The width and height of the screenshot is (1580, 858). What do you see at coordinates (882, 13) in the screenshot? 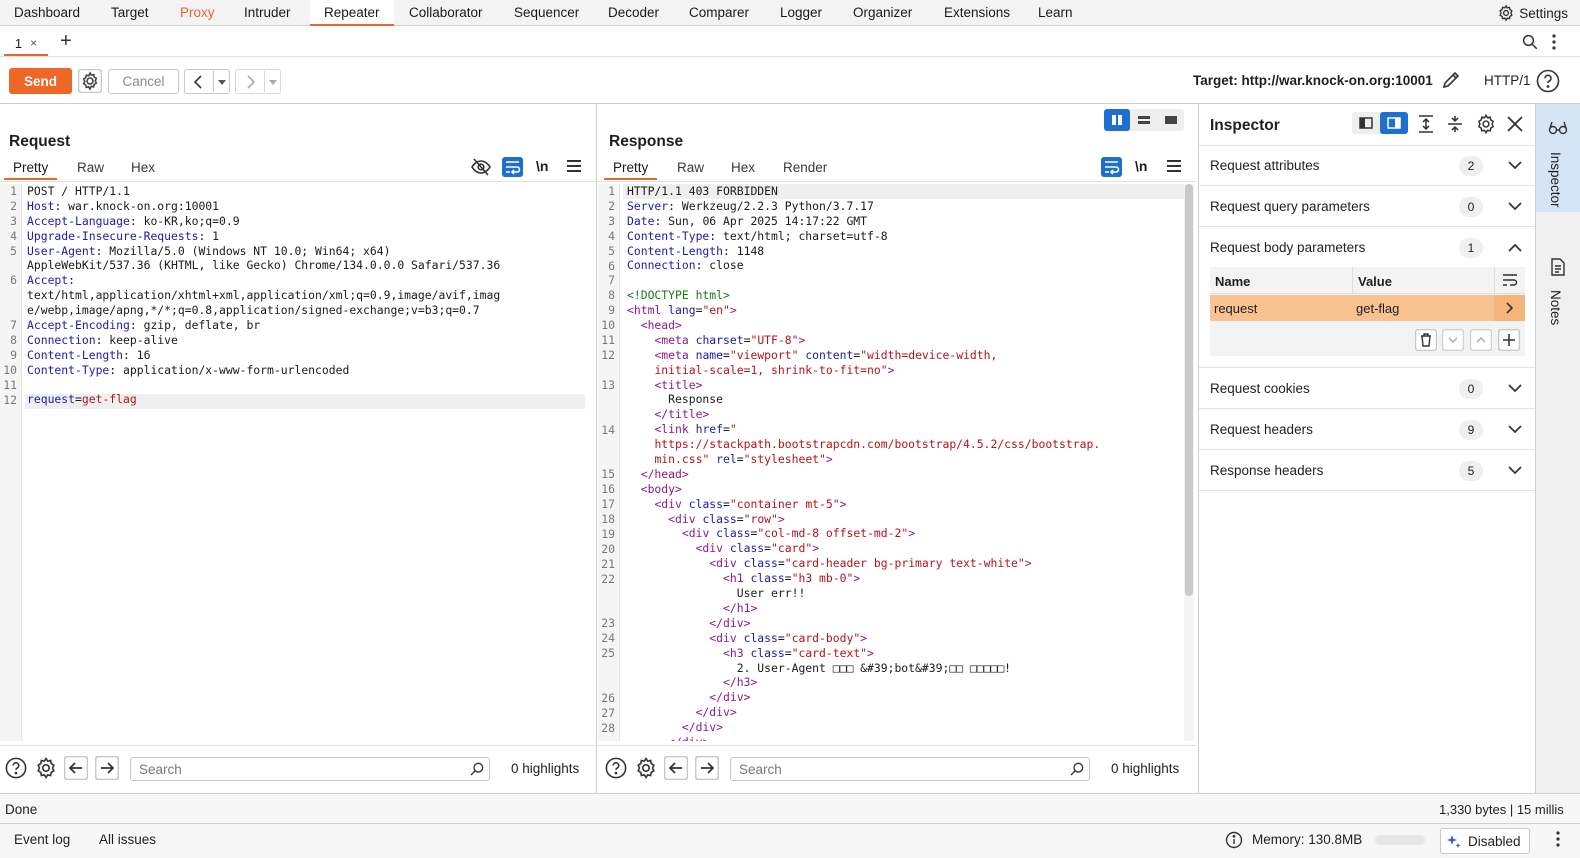
I see `menu-organizer: Organizer` at bounding box center [882, 13].